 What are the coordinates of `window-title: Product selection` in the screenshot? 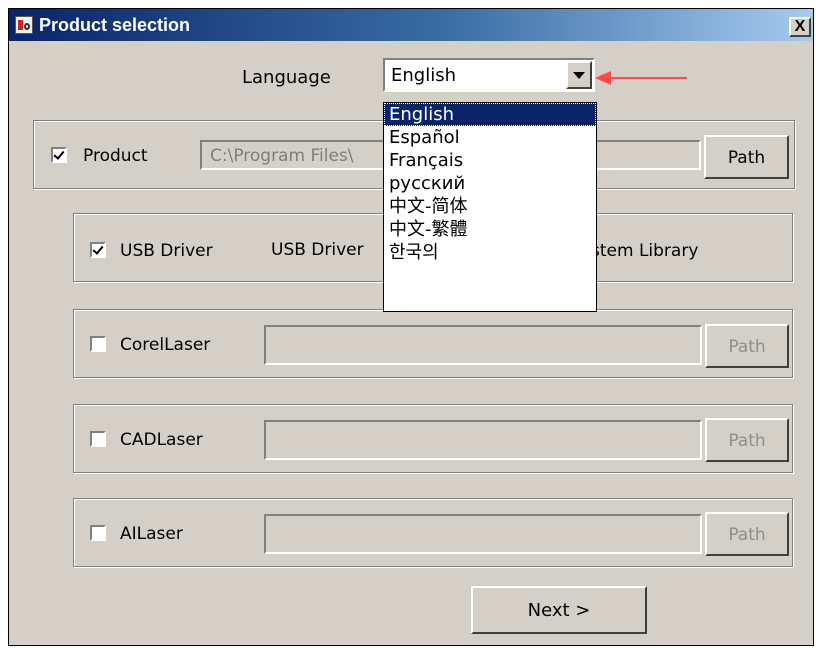 It's located at (115, 25).